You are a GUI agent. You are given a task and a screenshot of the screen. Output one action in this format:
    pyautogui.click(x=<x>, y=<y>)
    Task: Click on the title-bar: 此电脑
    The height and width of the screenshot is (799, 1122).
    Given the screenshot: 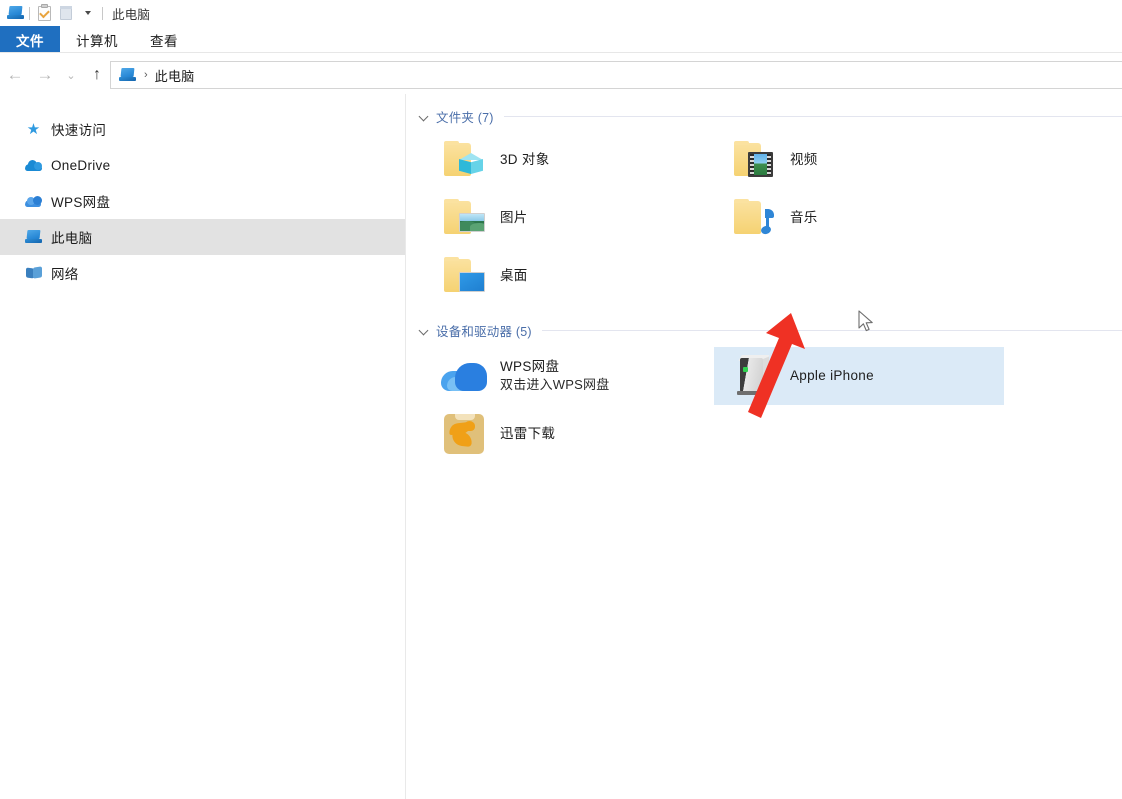 What is the action you would take?
    pyautogui.click(x=561, y=13)
    